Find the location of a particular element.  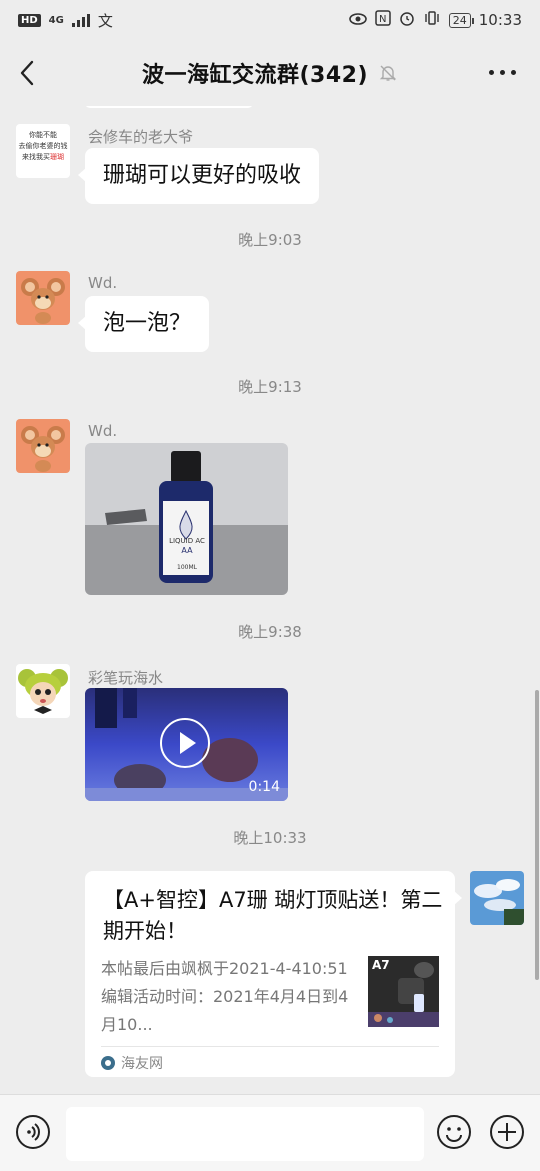

link-card-title: 【A+智控】A7珊 瑚灯顶贴送！第二期开始！ is located at coordinates (273, 915).